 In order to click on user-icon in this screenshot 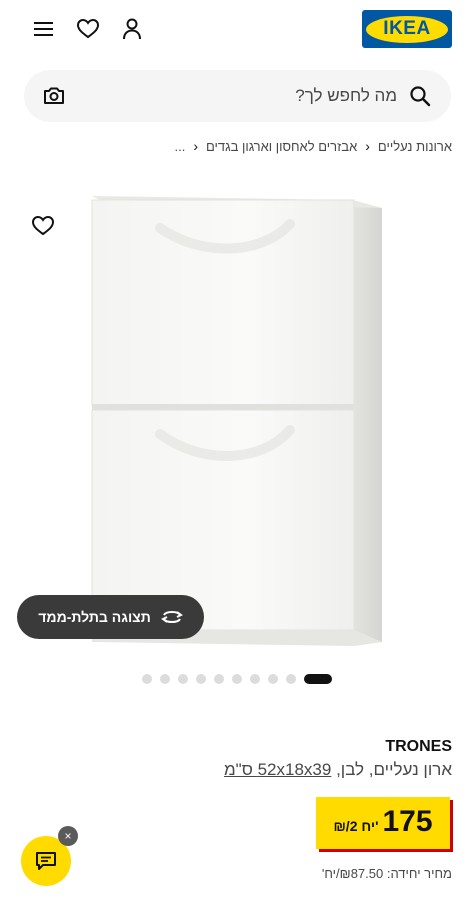, I will do `click(132, 29)`.